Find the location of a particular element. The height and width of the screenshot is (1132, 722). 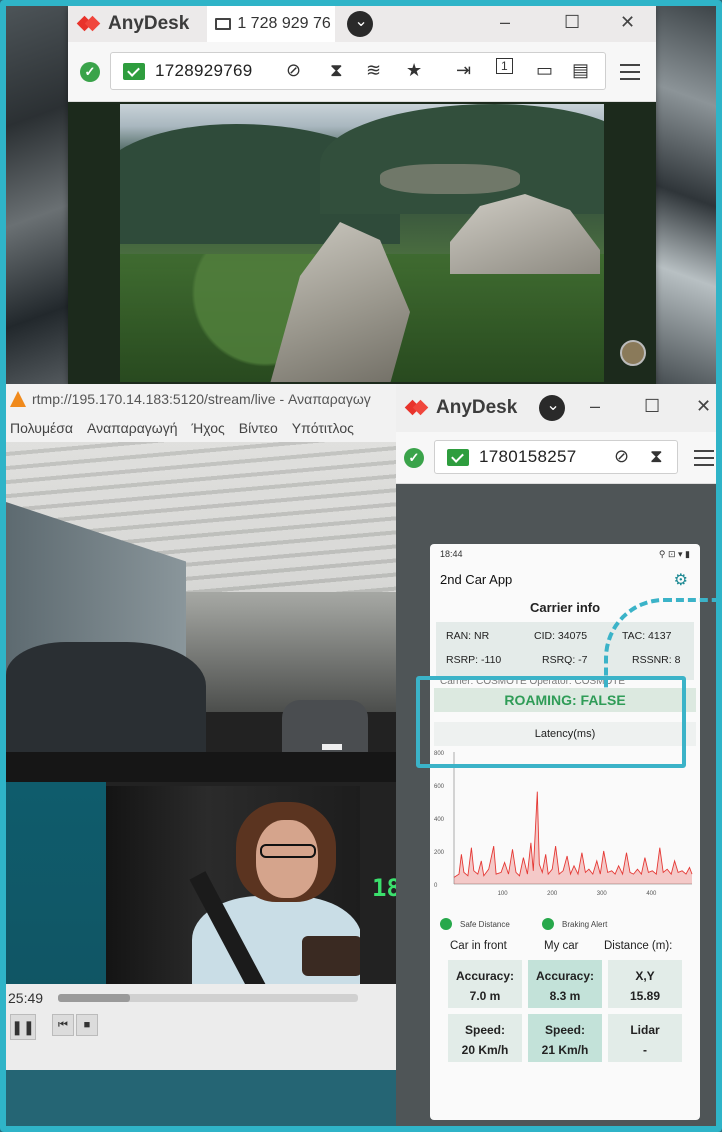

y-tick-label: 400 is located at coordinates (439, 820).